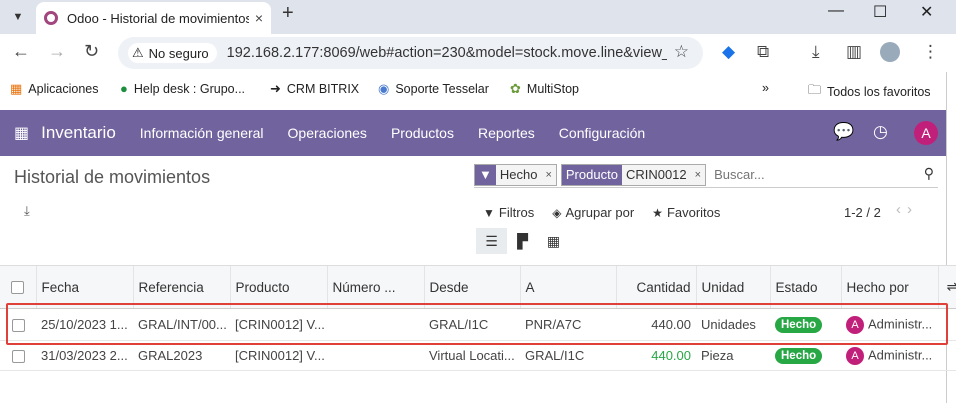  What do you see at coordinates (912, 209) in the screenshot?
I see `pager-next-icon: ›` at bounding box center [912, 209].